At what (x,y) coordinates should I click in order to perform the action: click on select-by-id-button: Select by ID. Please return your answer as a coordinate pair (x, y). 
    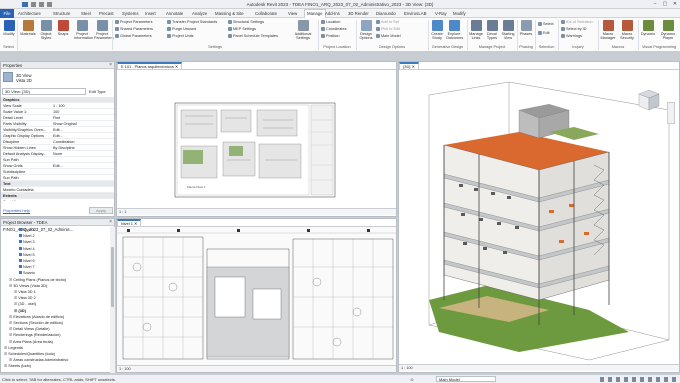
    Looking at the image, I should click on (573, 29).